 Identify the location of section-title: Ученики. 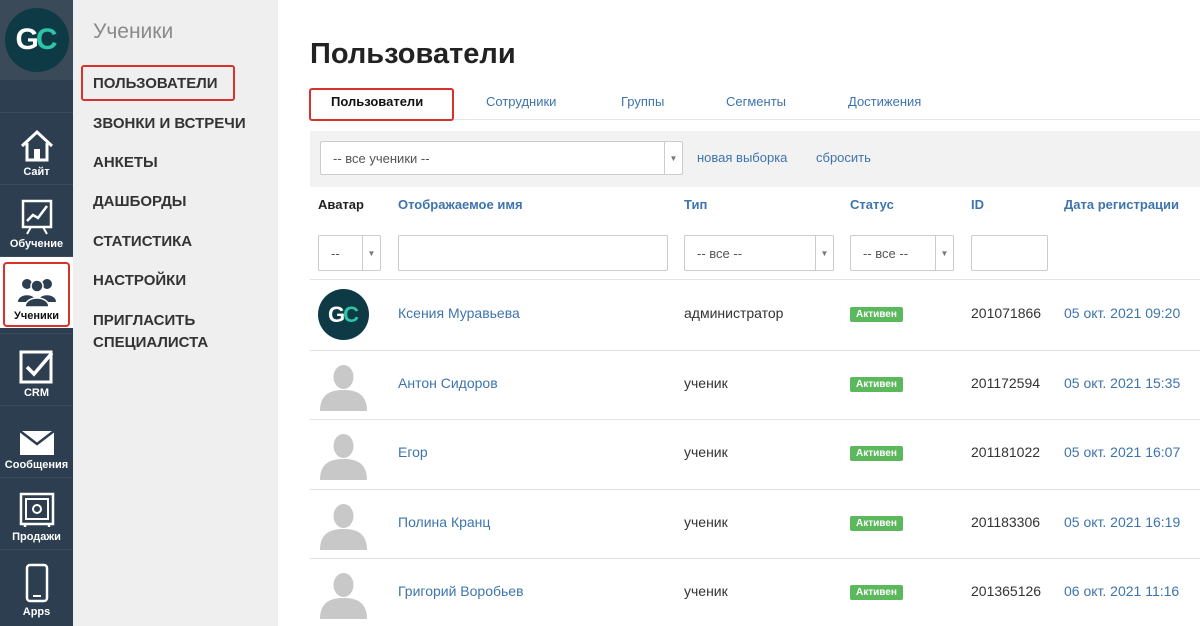
(133, 31).